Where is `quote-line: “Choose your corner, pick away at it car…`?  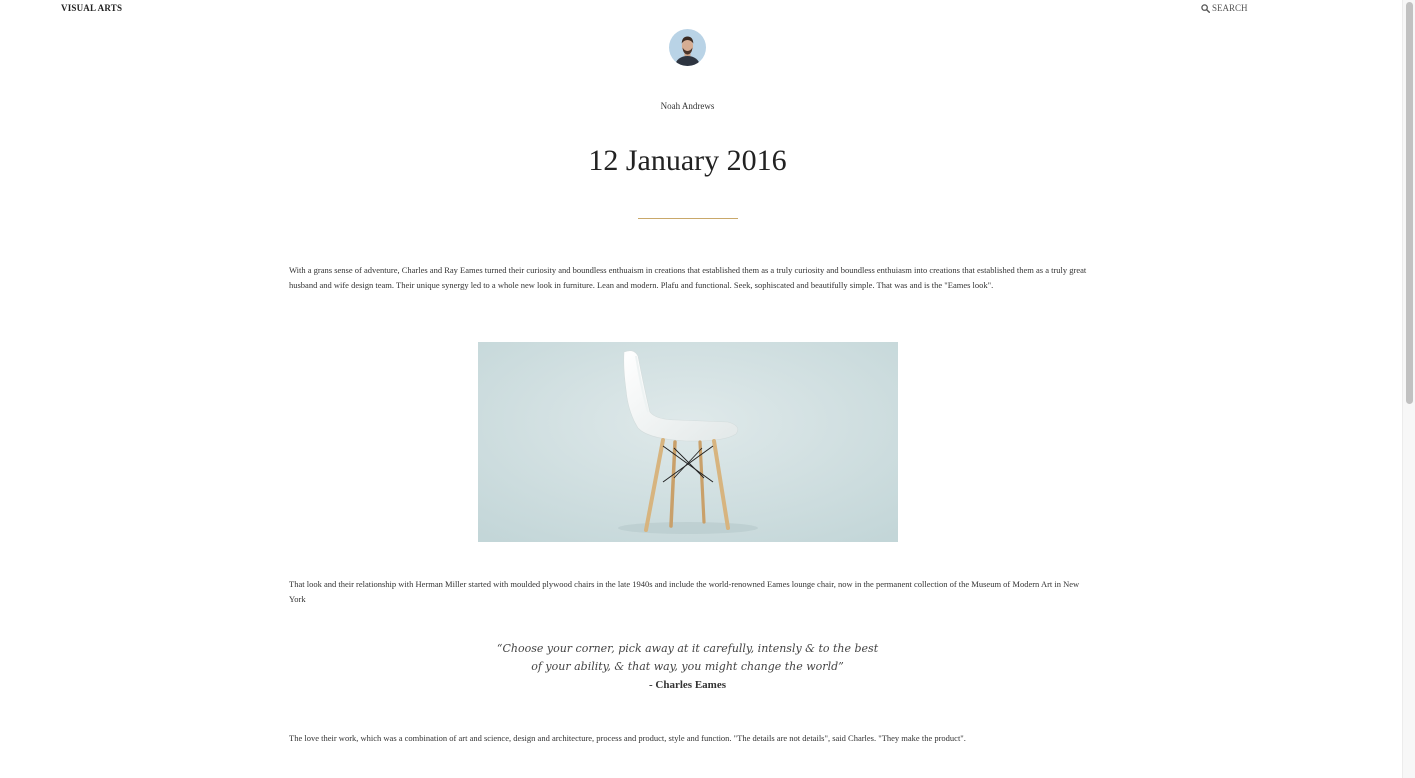
quote-line: “Choose your corner, pick away at it car… is located at coordinates (687, 648).